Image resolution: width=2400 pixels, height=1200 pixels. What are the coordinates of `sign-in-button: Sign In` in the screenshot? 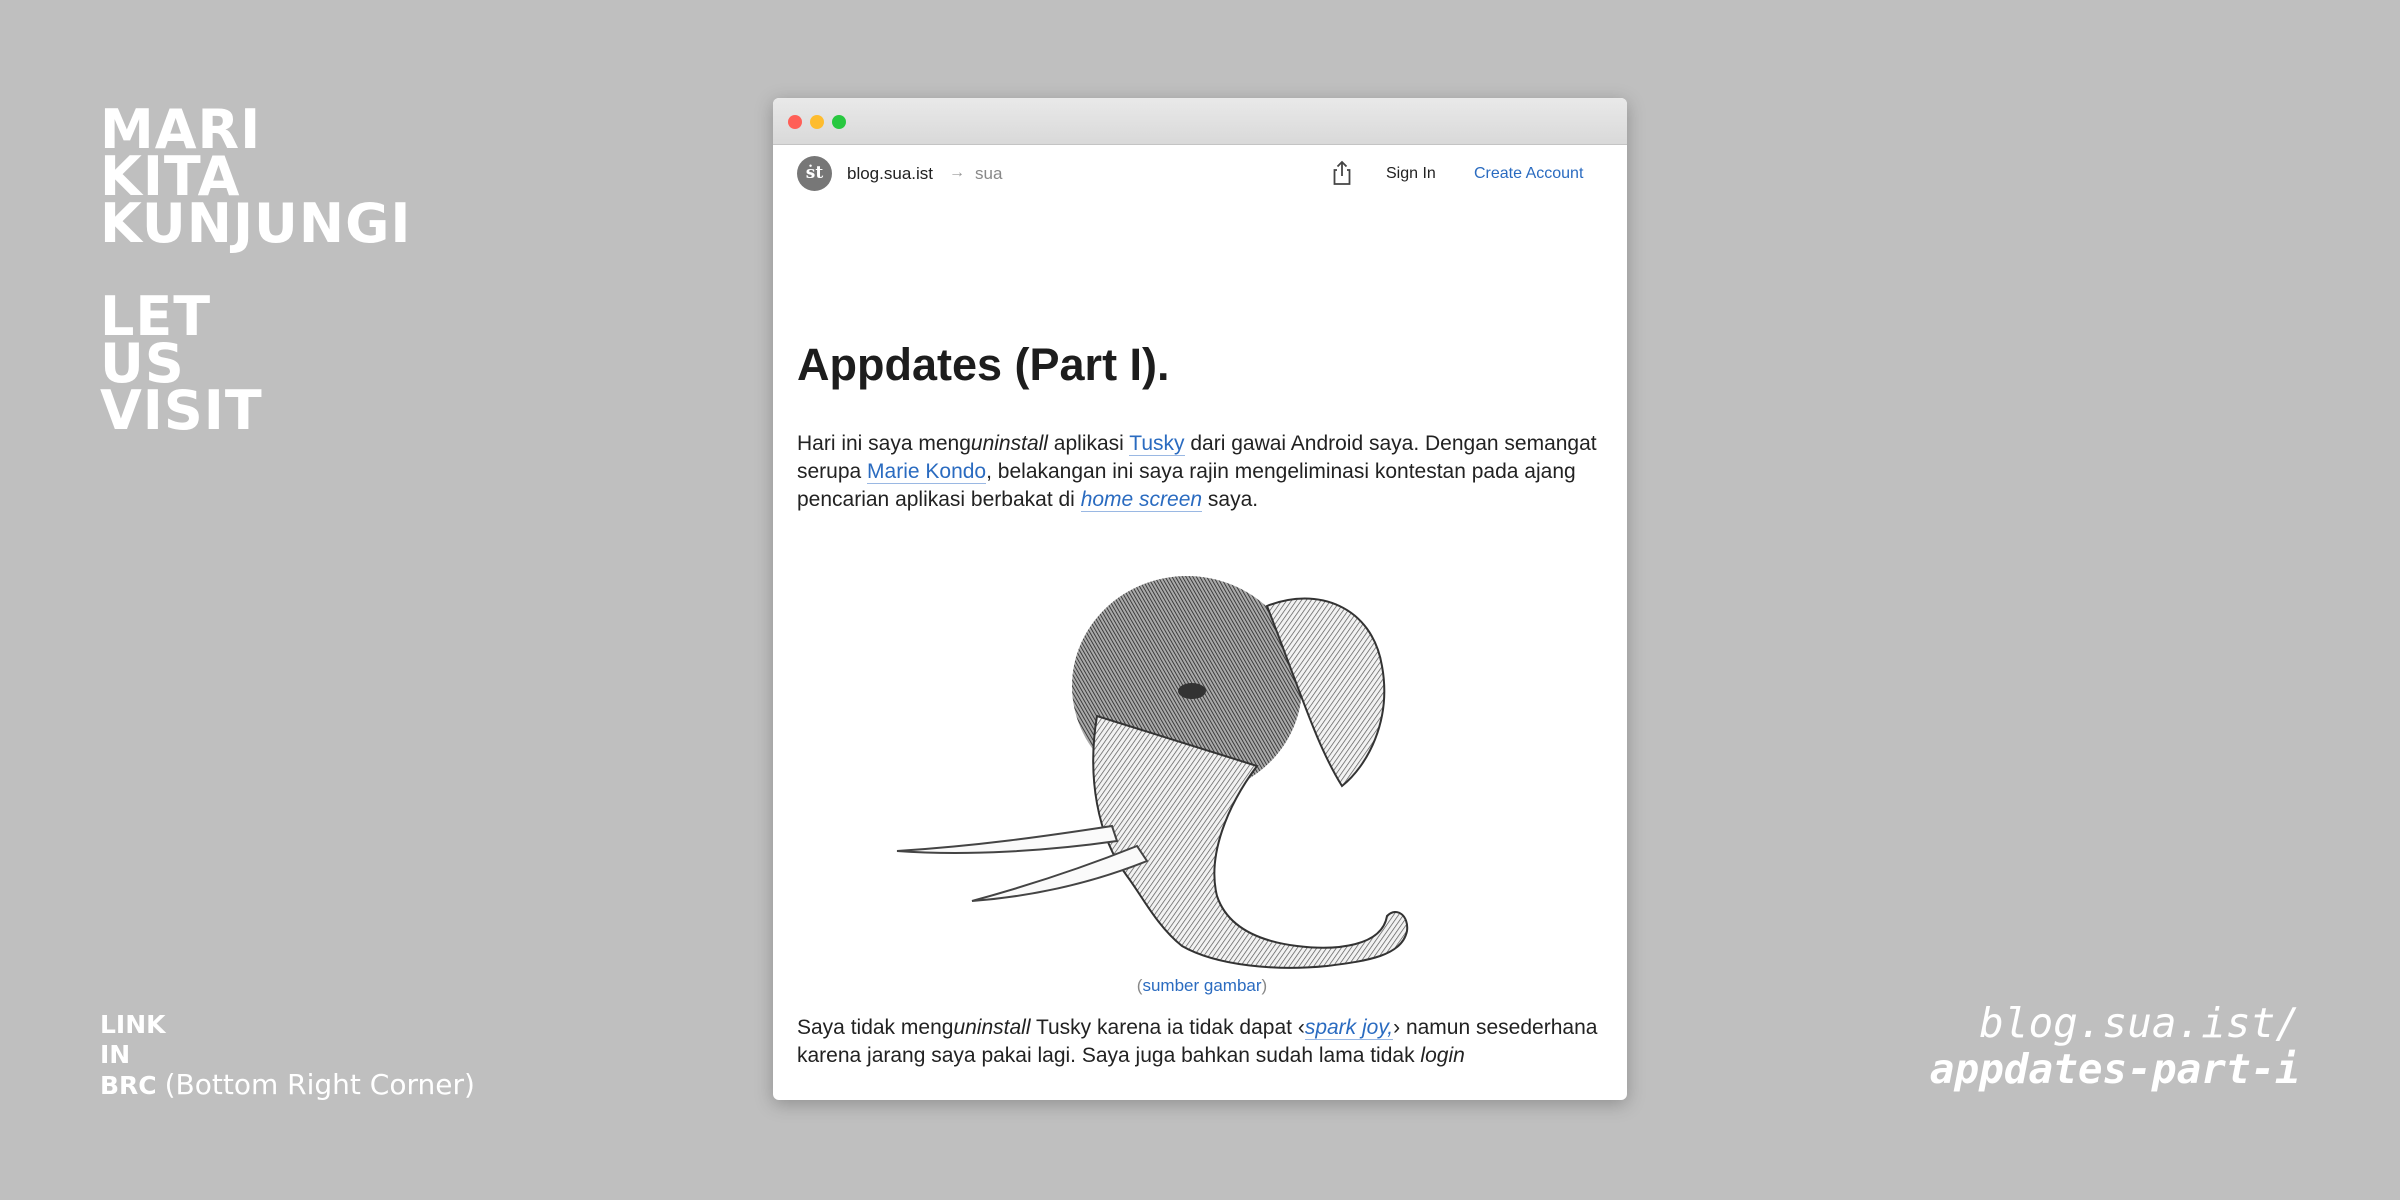 It's located at (1411, 174).